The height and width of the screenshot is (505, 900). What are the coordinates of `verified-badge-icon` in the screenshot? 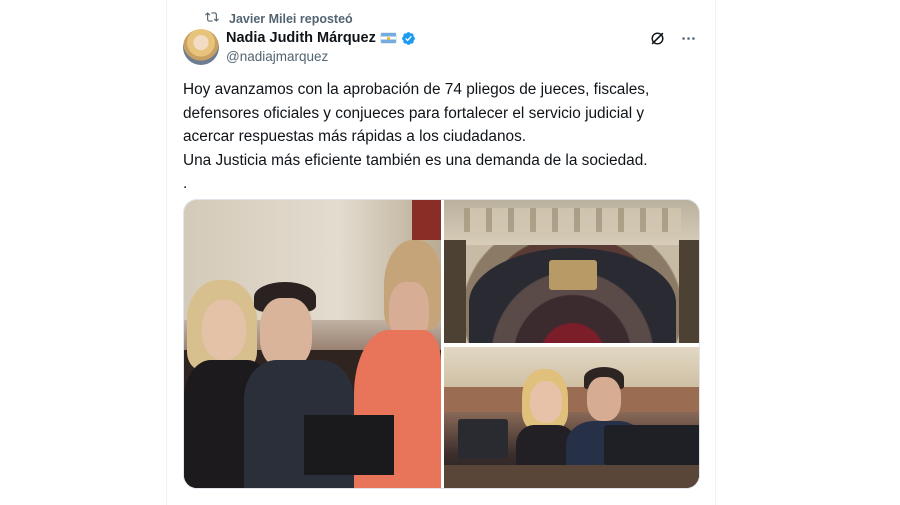 It's located at (408, 38).